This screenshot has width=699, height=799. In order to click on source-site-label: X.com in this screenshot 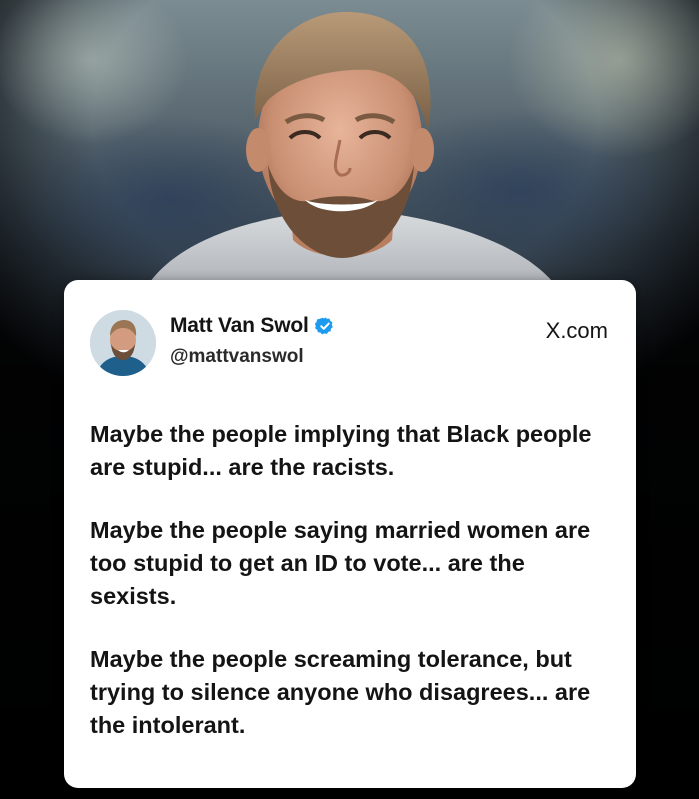, I will do `click(576, 330)`.